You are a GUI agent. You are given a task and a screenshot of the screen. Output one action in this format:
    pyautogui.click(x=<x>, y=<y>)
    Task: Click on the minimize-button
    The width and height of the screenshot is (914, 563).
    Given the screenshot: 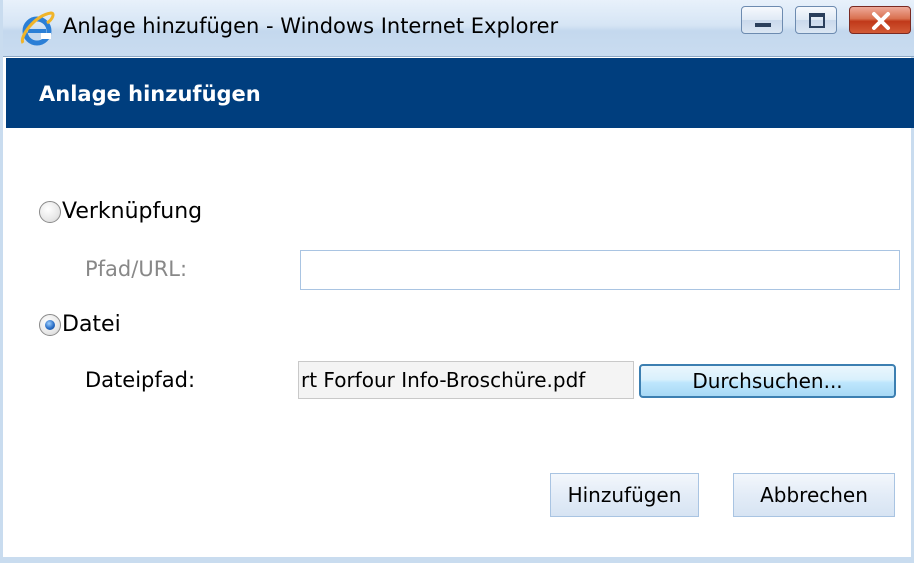 What is the action you would take?
    pyautogui.click(x=762, y=20)
    